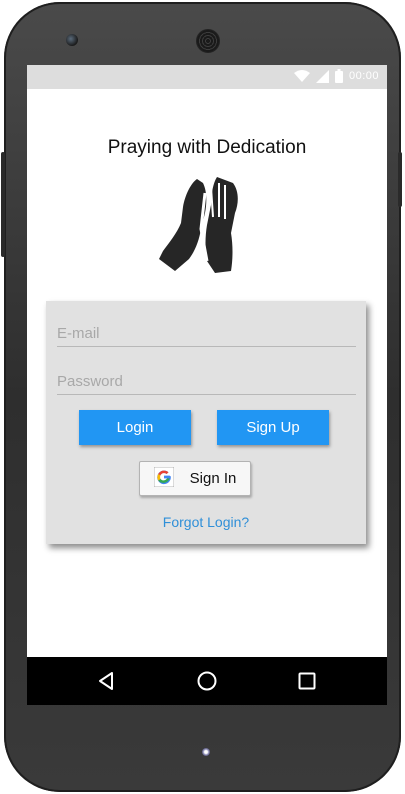 The width and height of the screenshot is (405, 794). I want to click on front-camera-icon, so click(72, 40).